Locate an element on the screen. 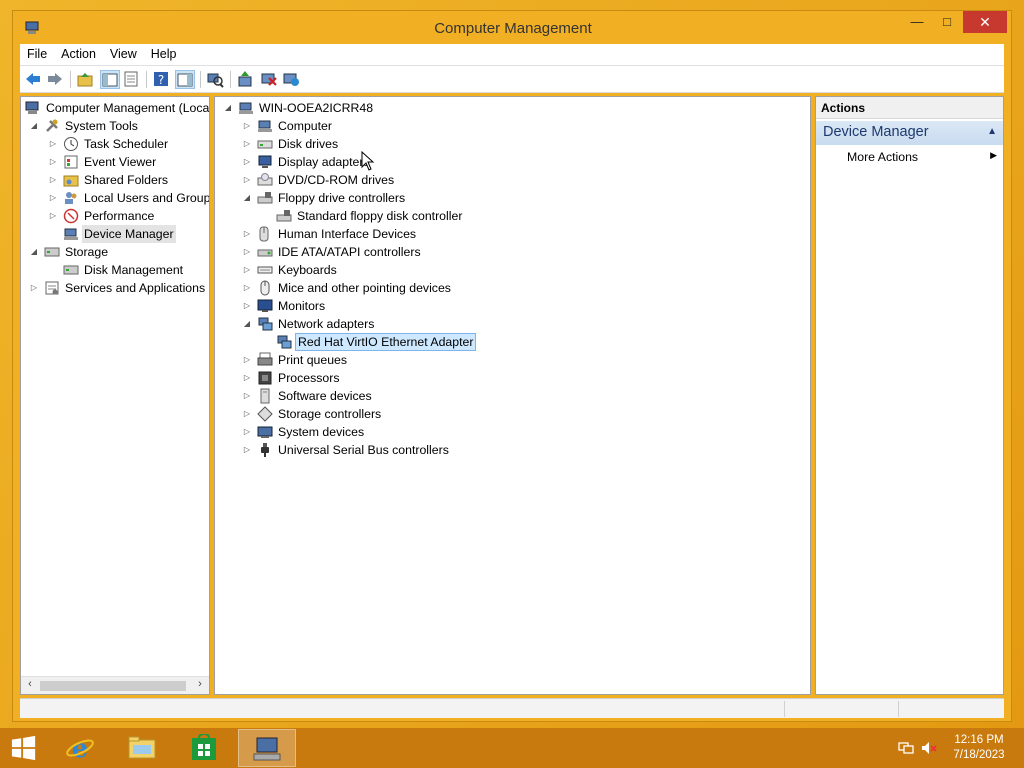 The image size is (1024, 768). device-tree-item-label: Floppy drive controllers is located at coordinates (342, 198).